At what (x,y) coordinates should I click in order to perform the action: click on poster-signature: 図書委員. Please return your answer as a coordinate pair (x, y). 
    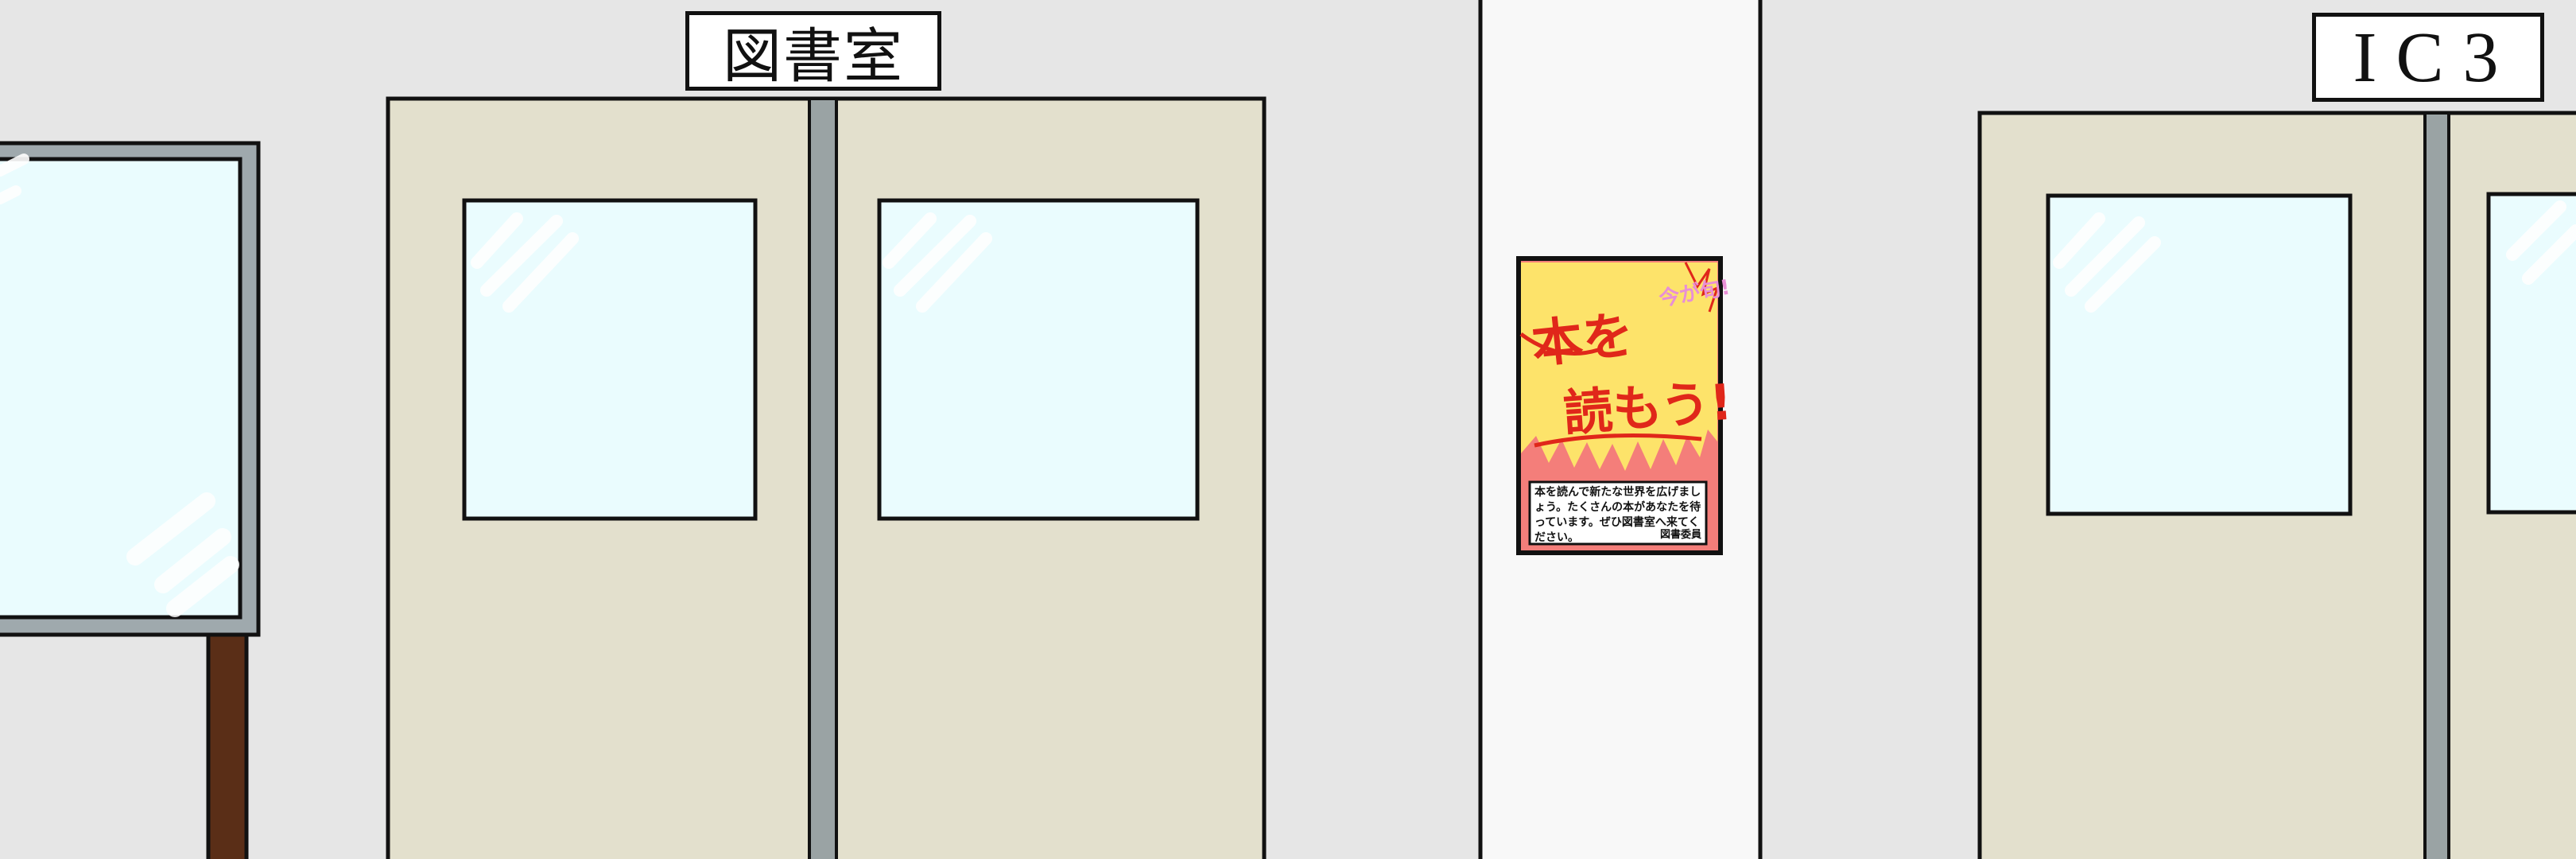
    Looking at the image, I should click on (1680, 535).